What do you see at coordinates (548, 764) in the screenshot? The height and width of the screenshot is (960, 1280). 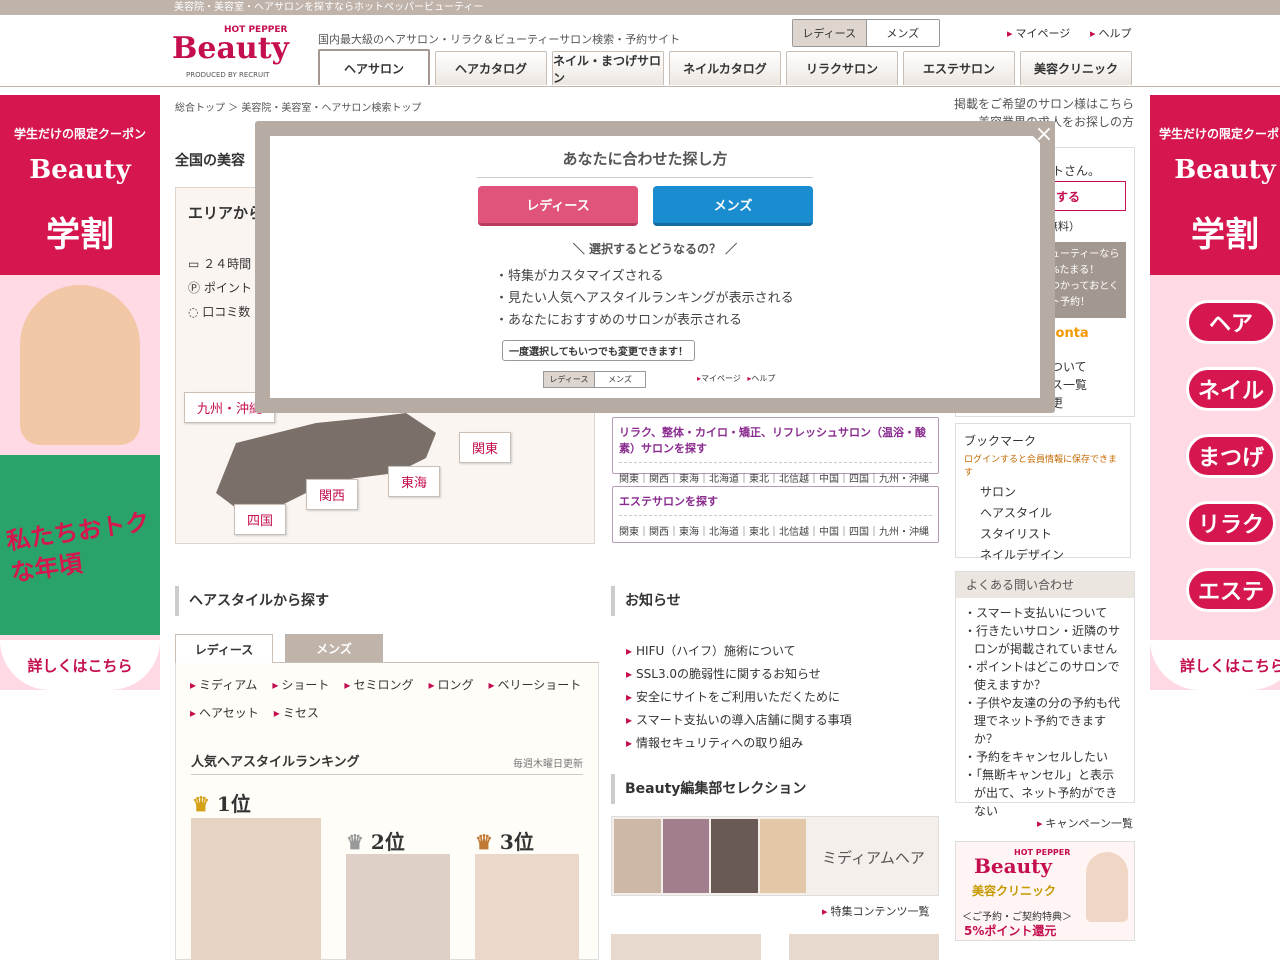 I see `ranking-note: 毎週木曜日更新` at bounding box center [548, 764].